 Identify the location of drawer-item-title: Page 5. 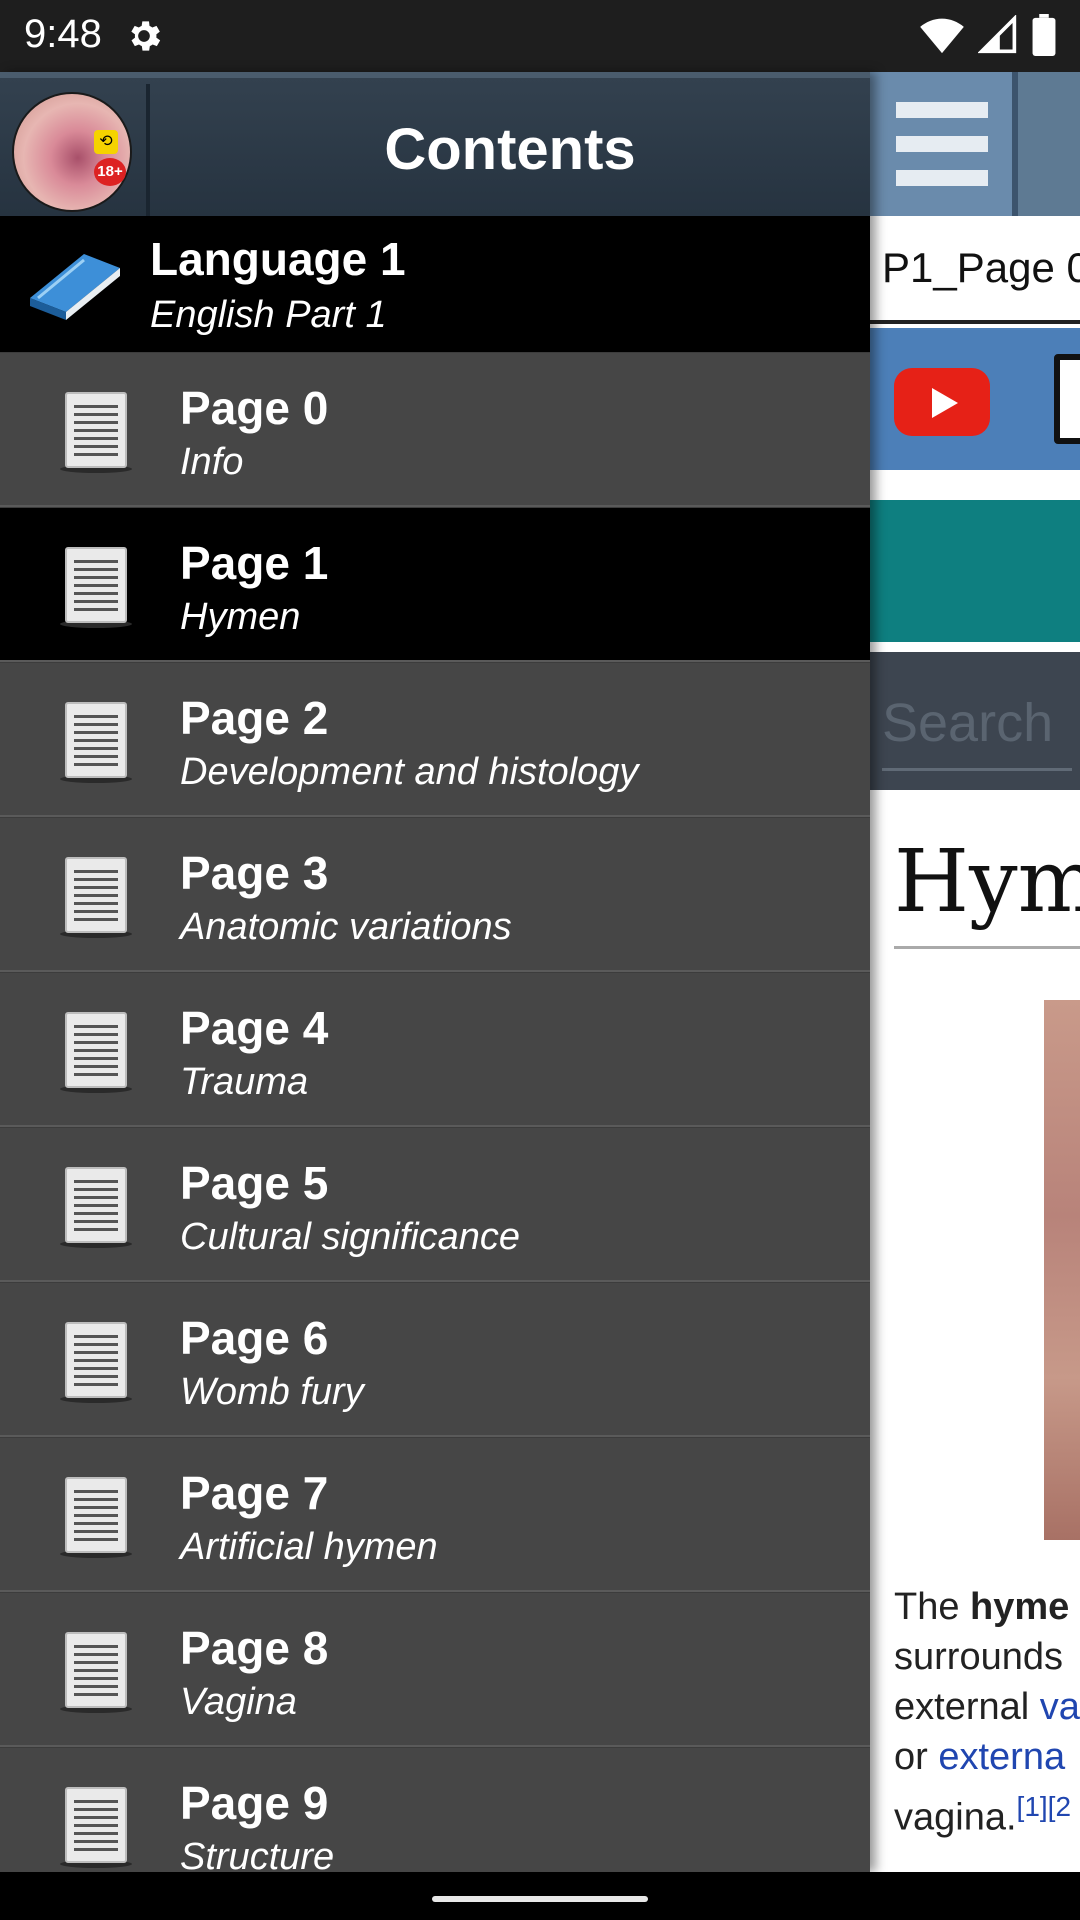
(254, 1183).